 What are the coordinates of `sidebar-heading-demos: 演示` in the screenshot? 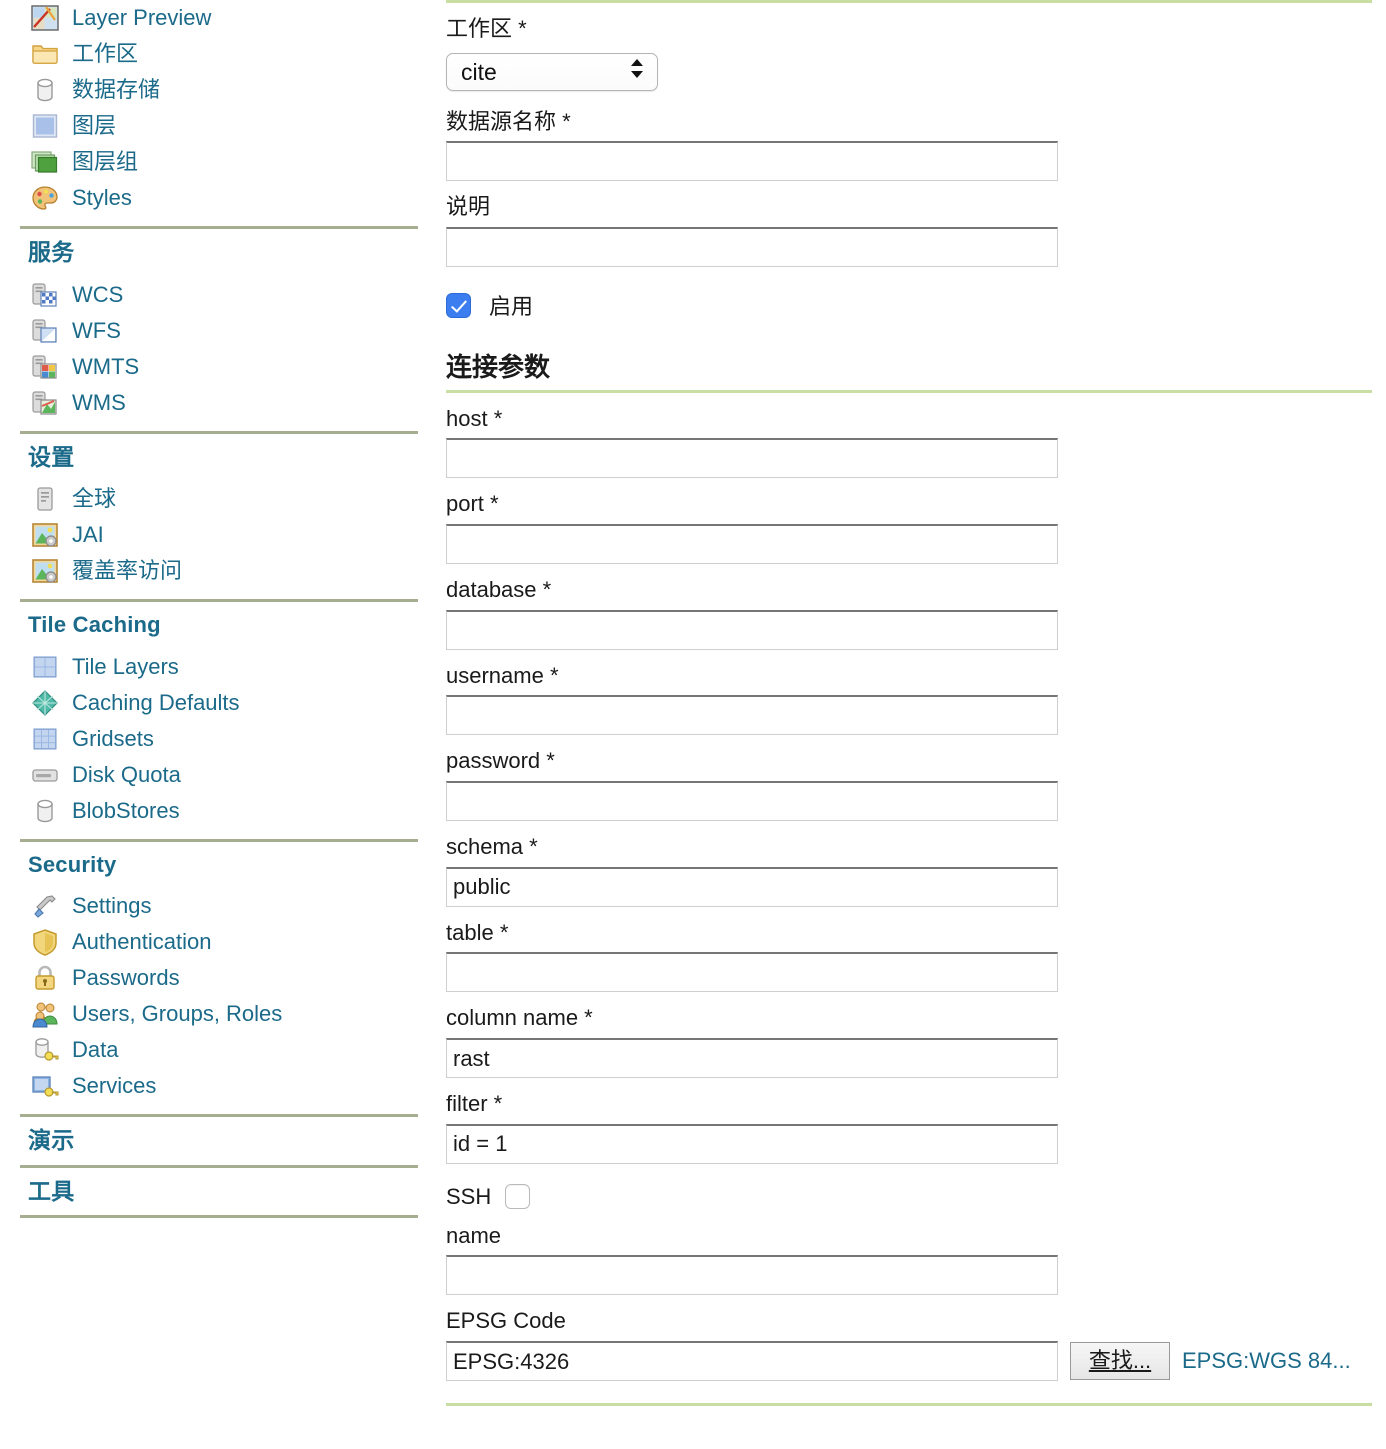 It's located at (224, 1141).